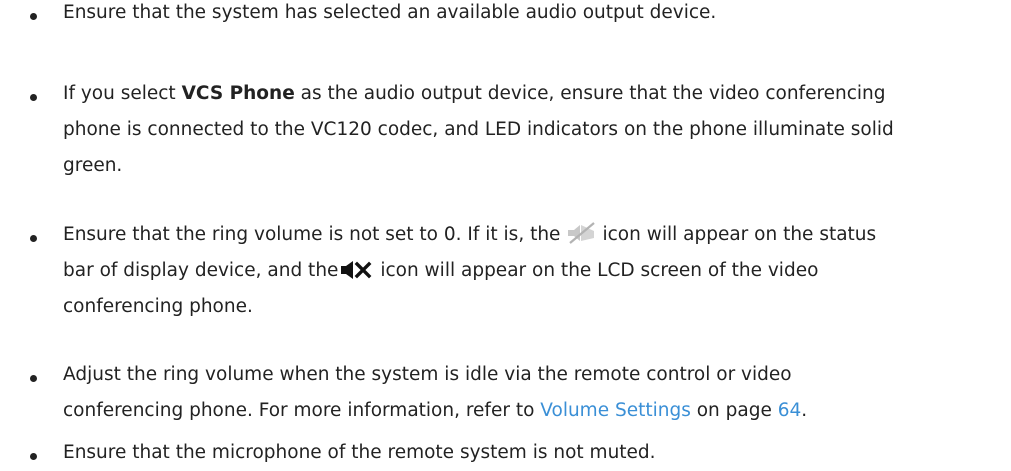  What do you see at coordinates (615, 410) in the screenshot?
I see `volume-settings-link: Volume Settings` at bounding box center [615, 410].